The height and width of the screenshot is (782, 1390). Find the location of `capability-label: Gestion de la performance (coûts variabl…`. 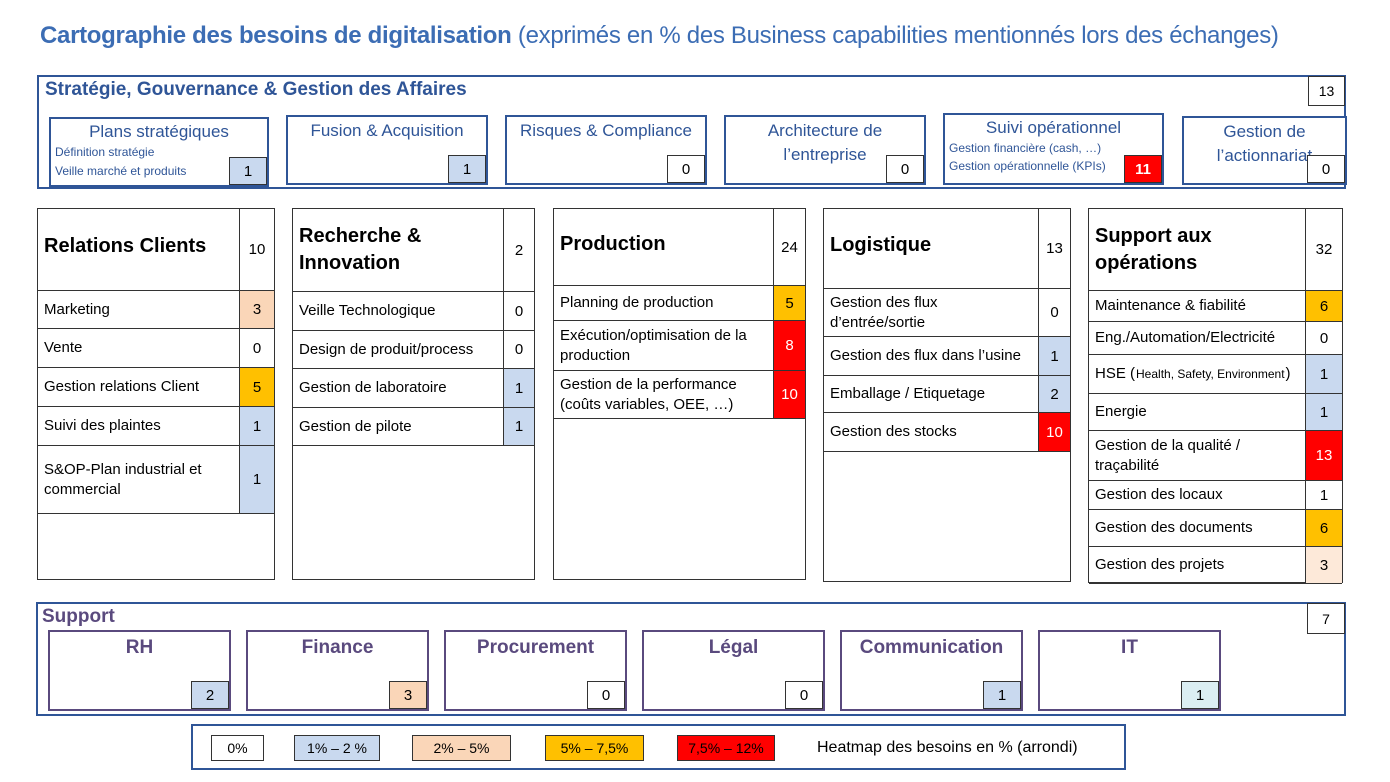

capability-label: Gestion de la performance (coûts variabl… is located at coordinates (648, 394).